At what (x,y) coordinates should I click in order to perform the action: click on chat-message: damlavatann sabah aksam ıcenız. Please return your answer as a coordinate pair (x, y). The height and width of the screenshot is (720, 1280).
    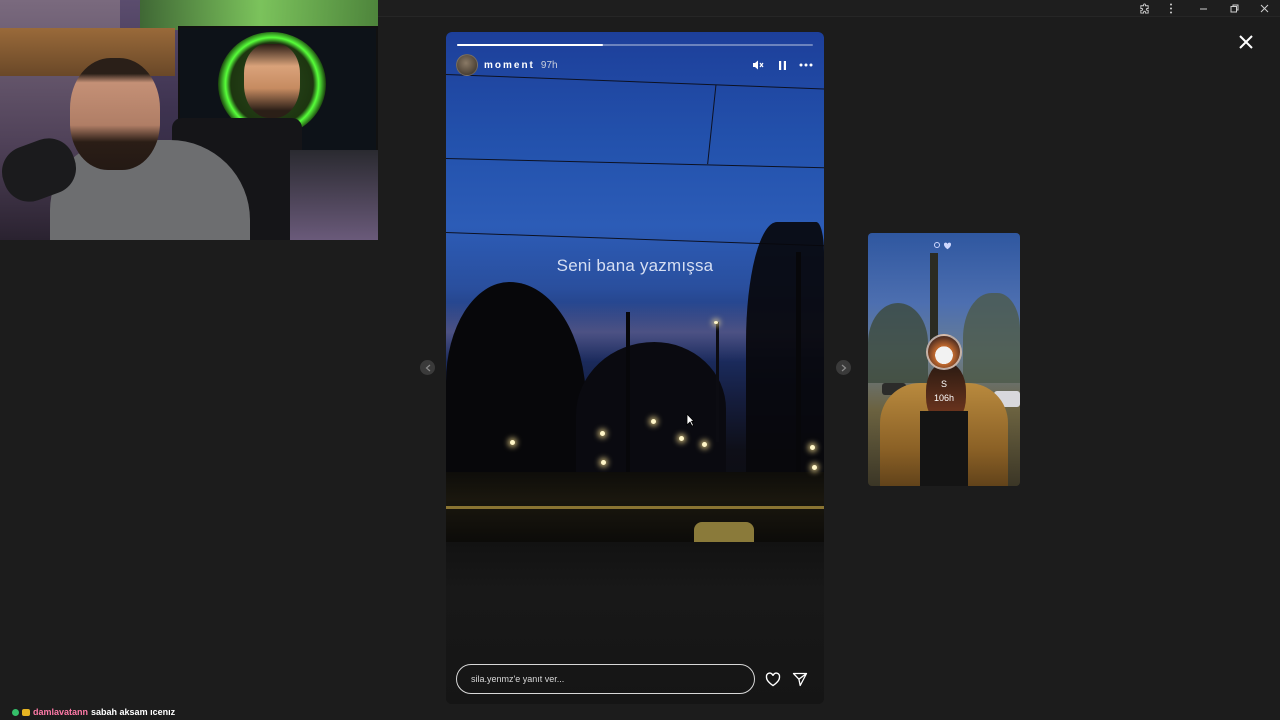
    Looking at the image, I should click on (93, 712).